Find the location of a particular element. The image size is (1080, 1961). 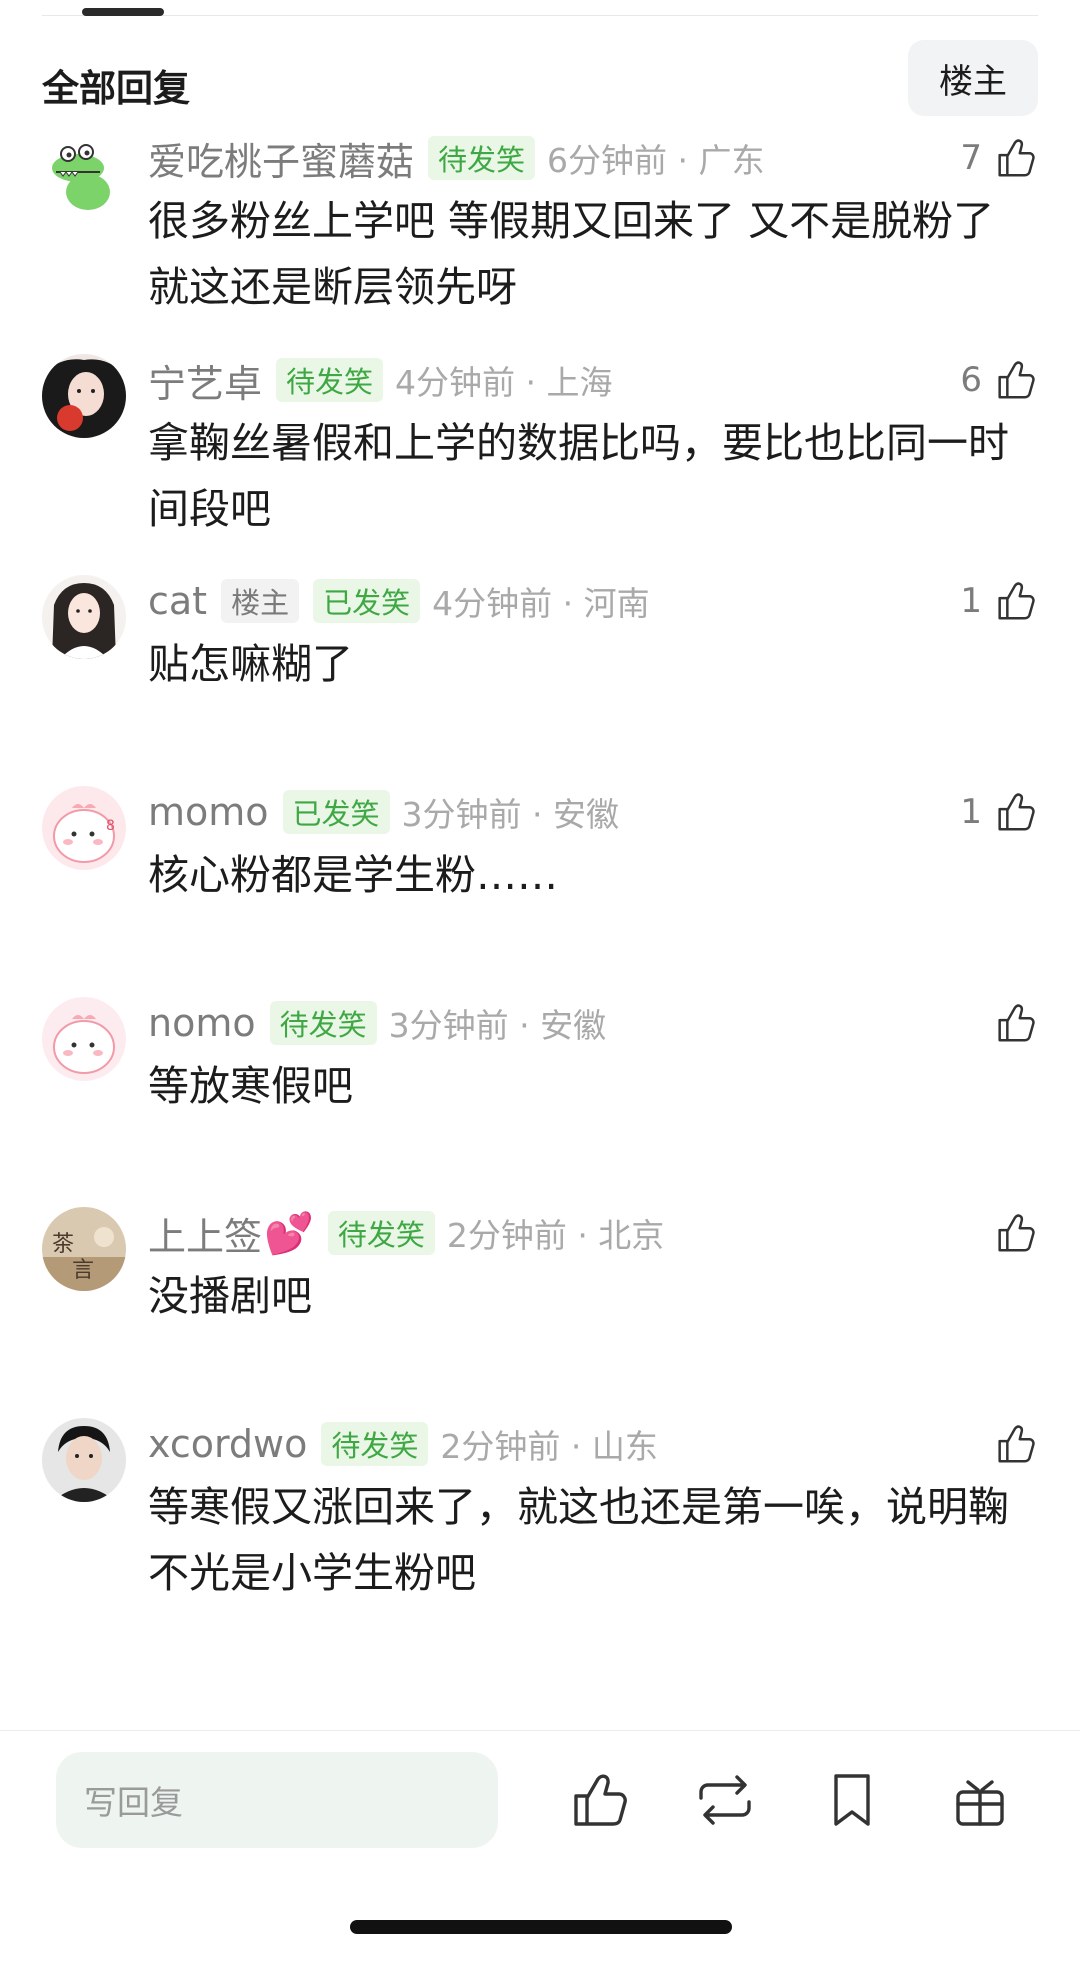

like-button: 7 is located at coordinates (999, 158).